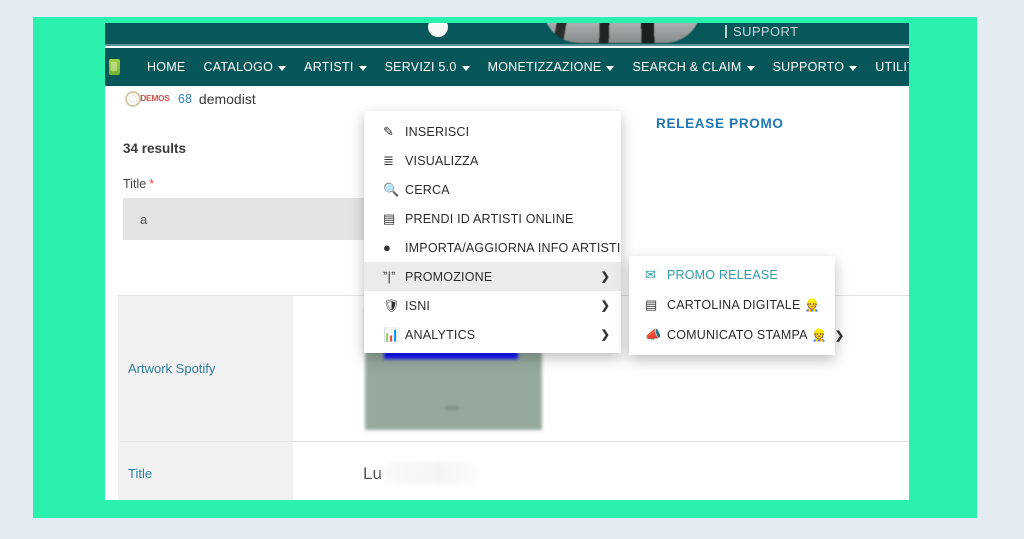  What do you see at coordinates (427, 189) in the screenshot?
I see `menu-item-label: CERCA` at bounding box center [427, 189].